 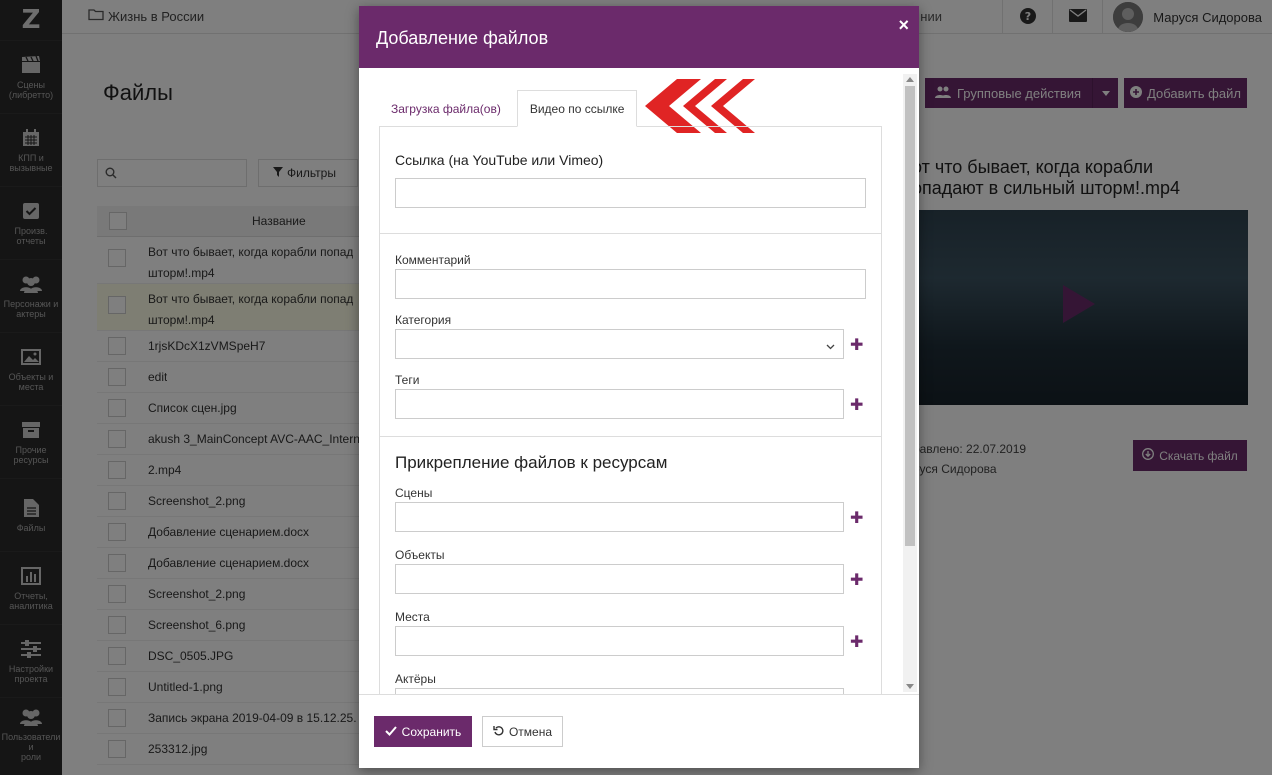 What do you see at coordinates (619, 579) in the screenshot?
I see `objects-input` at bounding box center [619, 579].